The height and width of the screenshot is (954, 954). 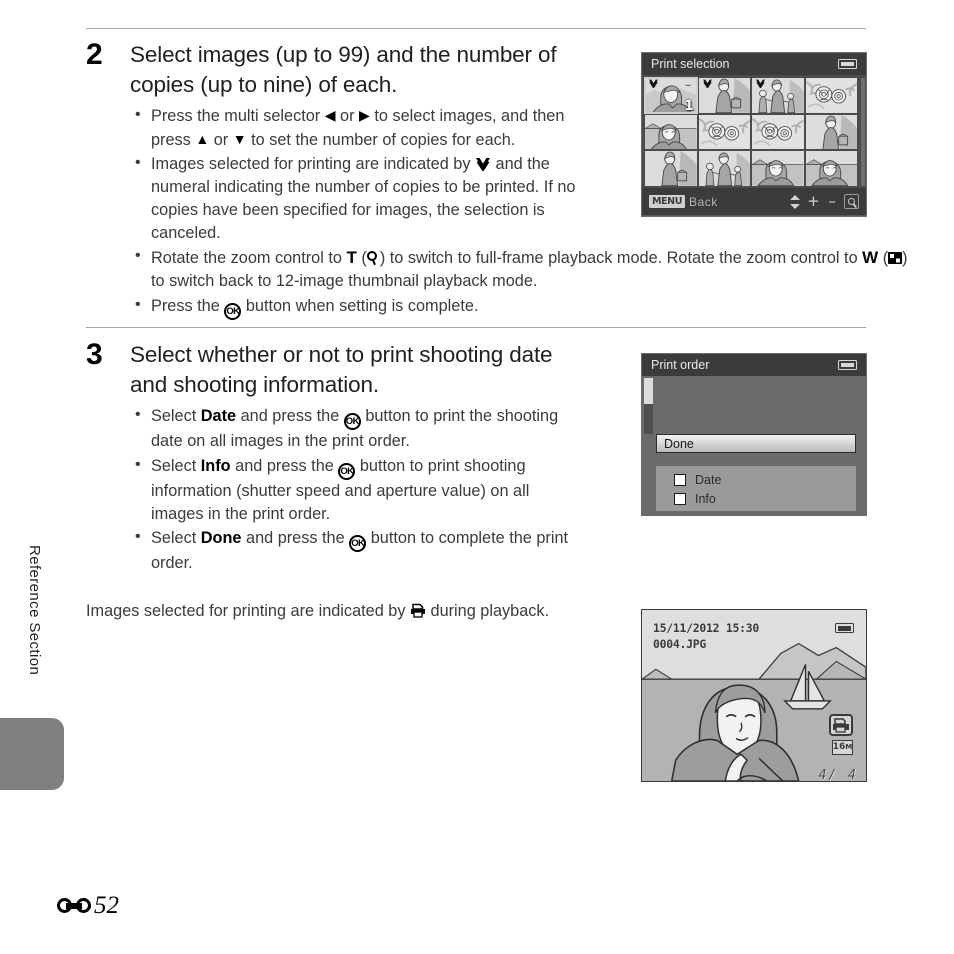 I want to click on date-checkbox, so click(x=680, y=479).